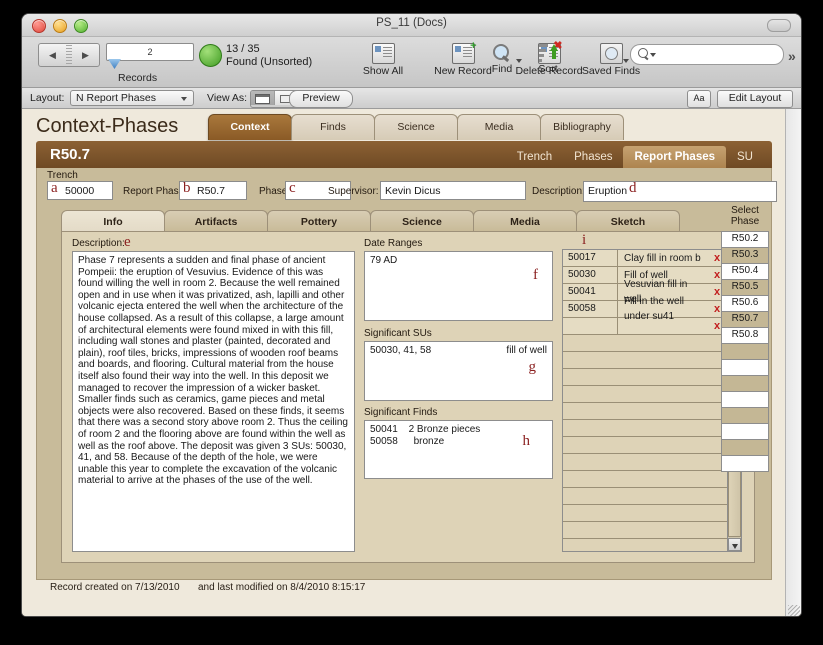 This screenshot has width=823, height=645. Describe the element at coordinates (628, 221) in the screenshot. I see `inner-tab-sketch: Sketch` at that location.